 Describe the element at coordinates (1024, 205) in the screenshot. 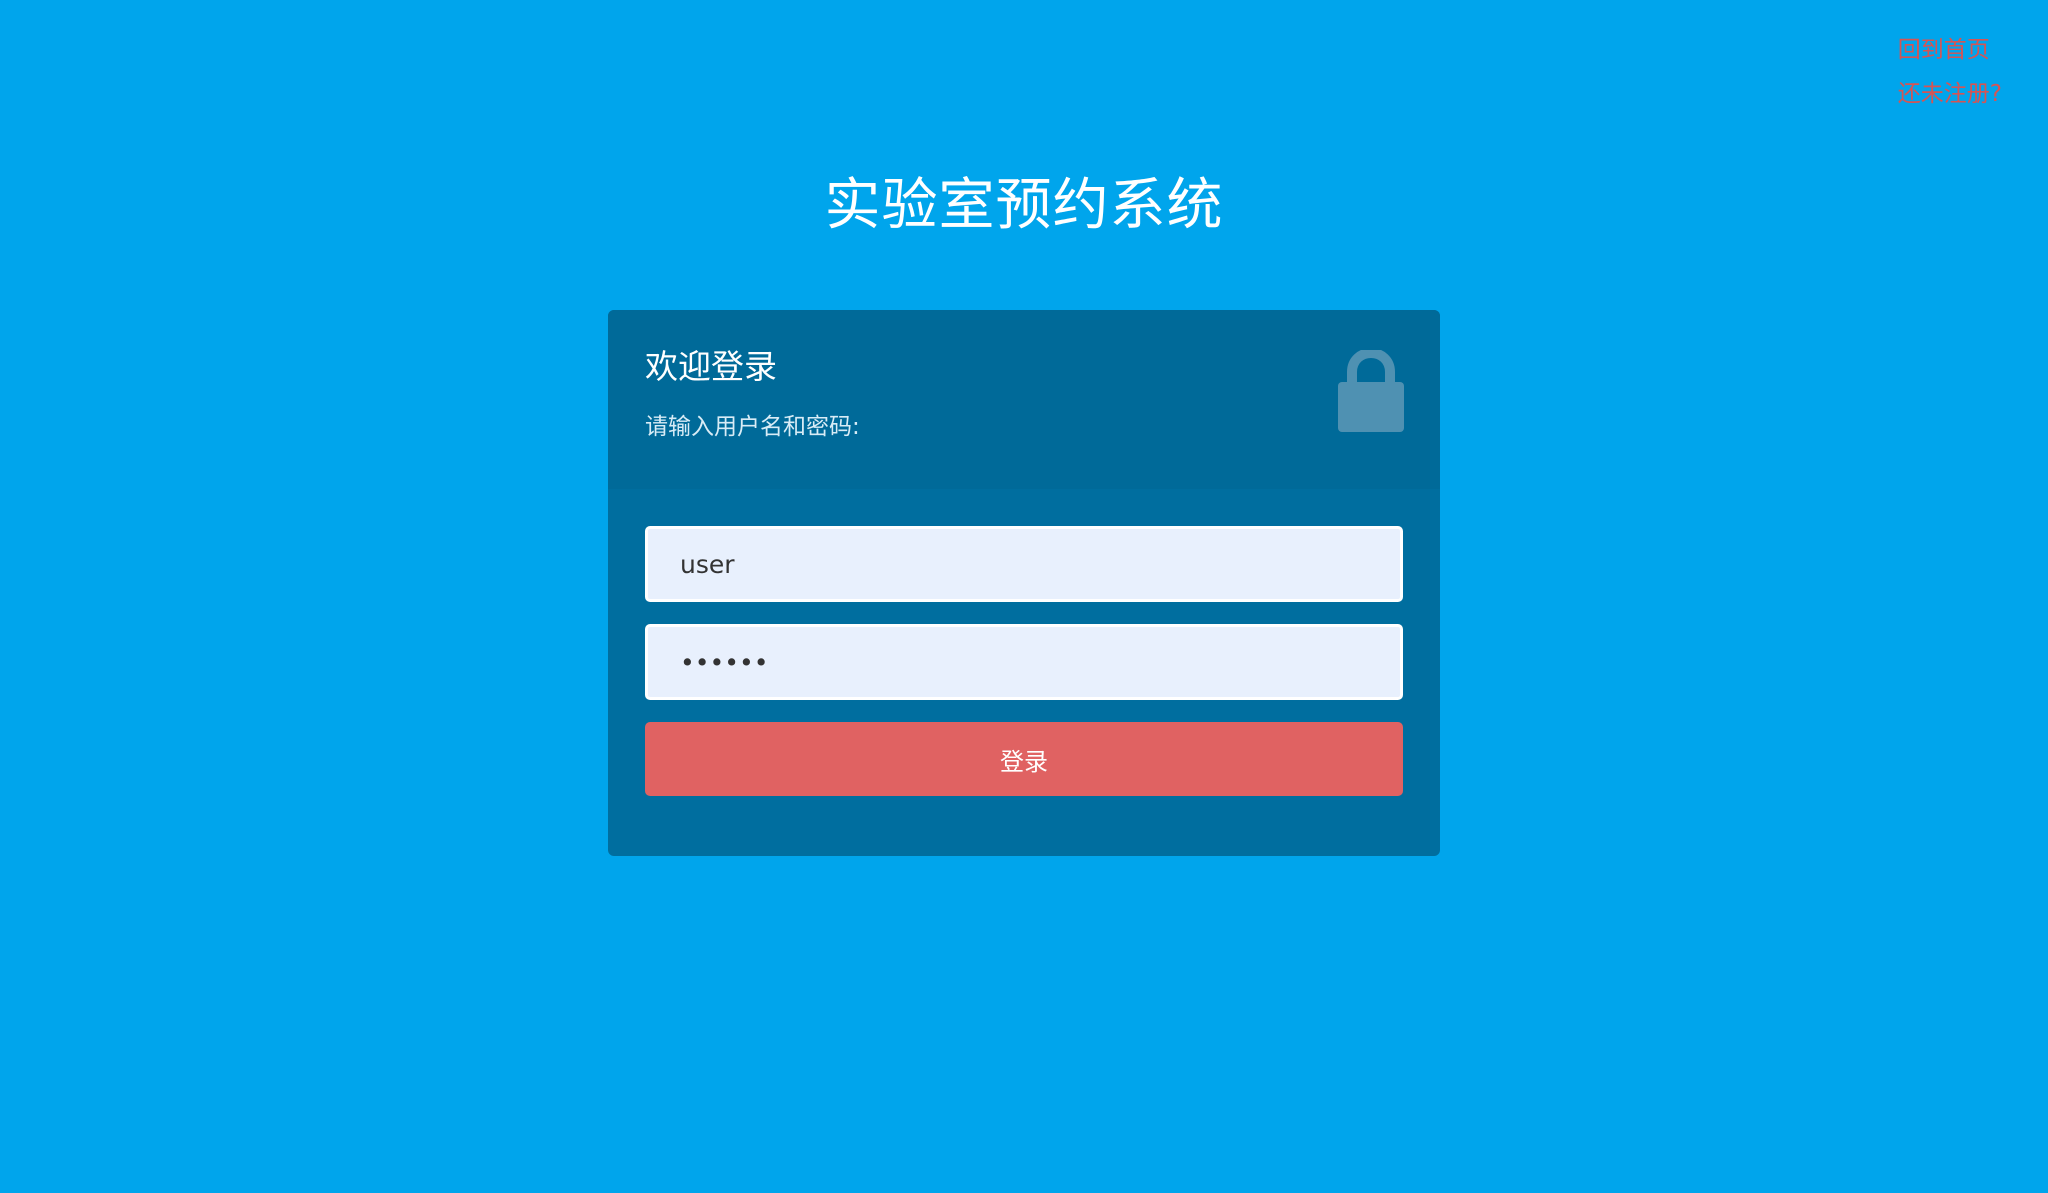

I see `app-title: 实验室预约系统` at that location.